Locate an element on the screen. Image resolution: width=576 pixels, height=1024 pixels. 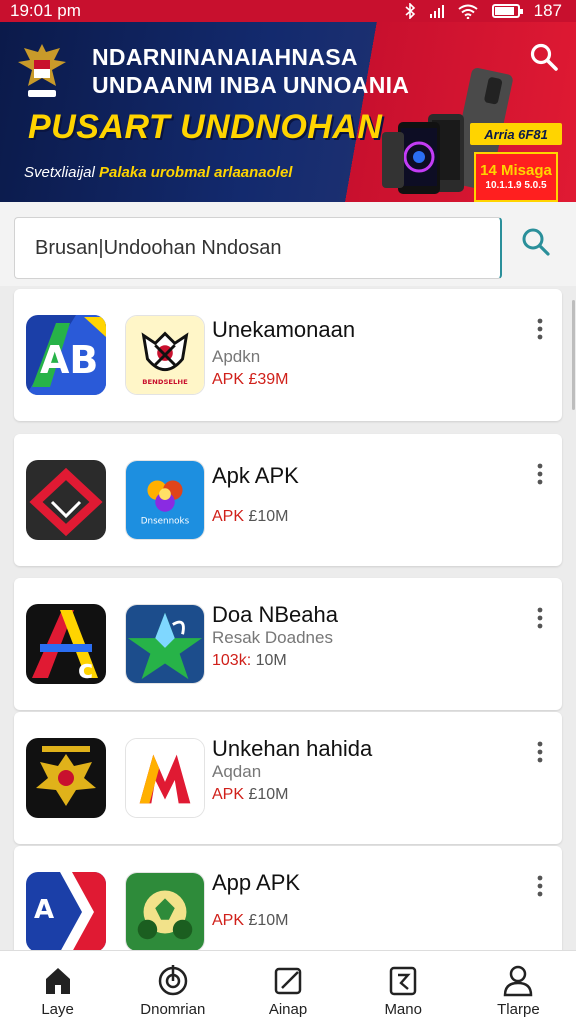
search-bar is located at coordinates (288, 244).